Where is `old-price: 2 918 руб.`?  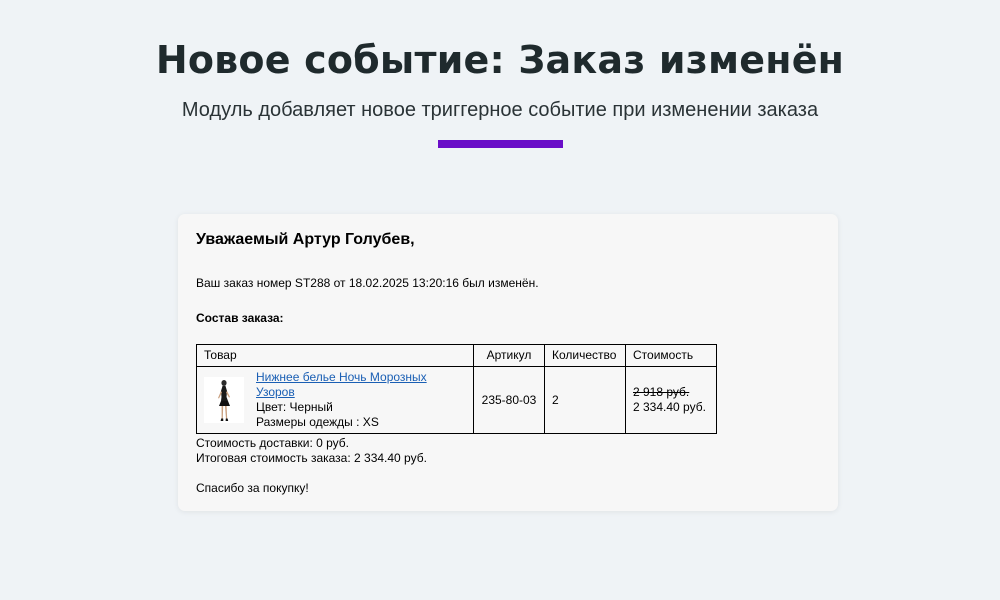
old-price: 2 918 руб. is located at coordinates (661, 392).